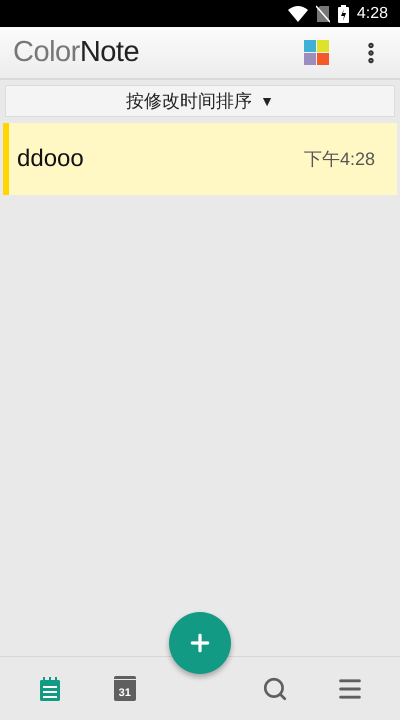  Describe the element at coordinates (343, 13) in the screenshot. I see `battery-icon` at that location.